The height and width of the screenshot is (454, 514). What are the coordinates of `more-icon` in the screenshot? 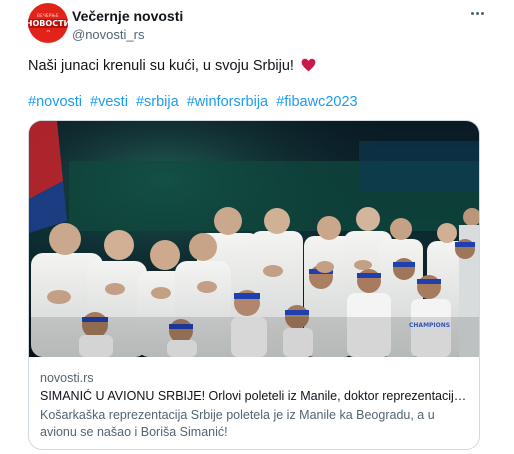 It's located at (477, 13).